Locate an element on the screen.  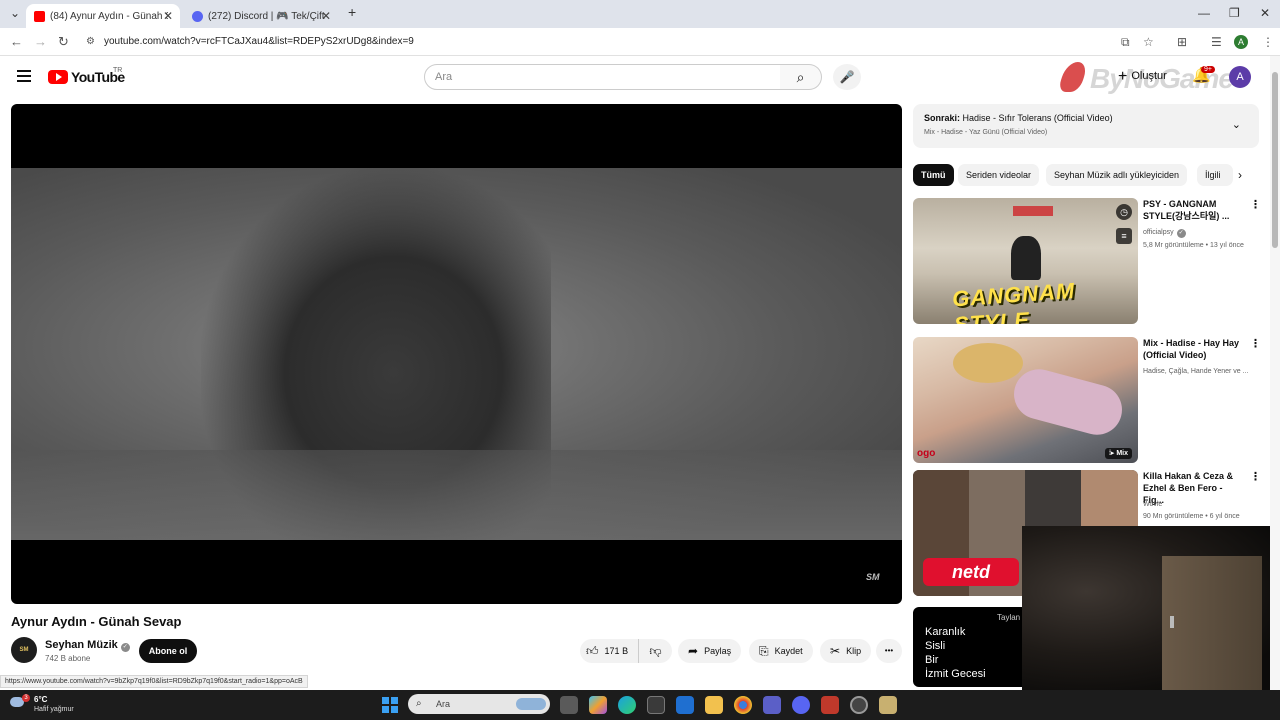
reading-list-icon: ☰ is located at coordinates (1216, 42).